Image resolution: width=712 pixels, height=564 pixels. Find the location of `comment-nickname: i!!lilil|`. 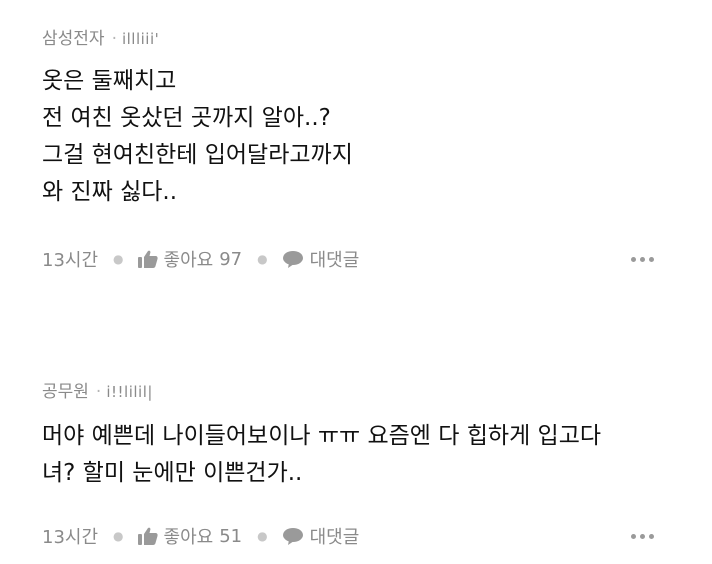

comment-nickname: i!!lilil| is located at coordinates (129, 392).